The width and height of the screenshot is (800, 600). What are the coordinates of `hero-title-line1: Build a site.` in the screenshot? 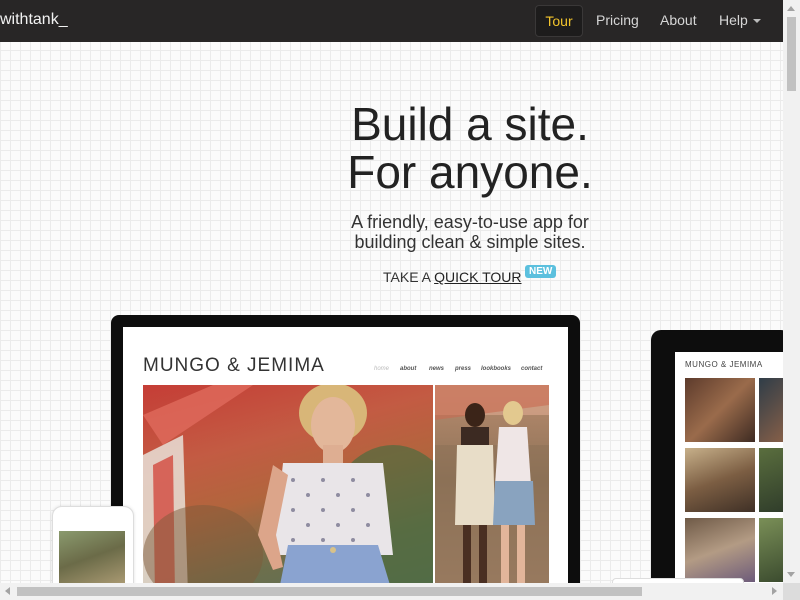 It's located at (470, 124).